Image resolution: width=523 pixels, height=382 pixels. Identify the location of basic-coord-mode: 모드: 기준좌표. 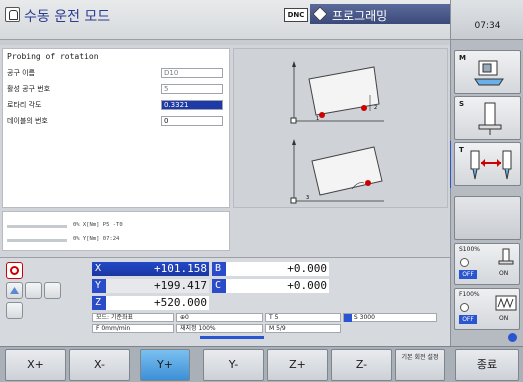
(133, 317).